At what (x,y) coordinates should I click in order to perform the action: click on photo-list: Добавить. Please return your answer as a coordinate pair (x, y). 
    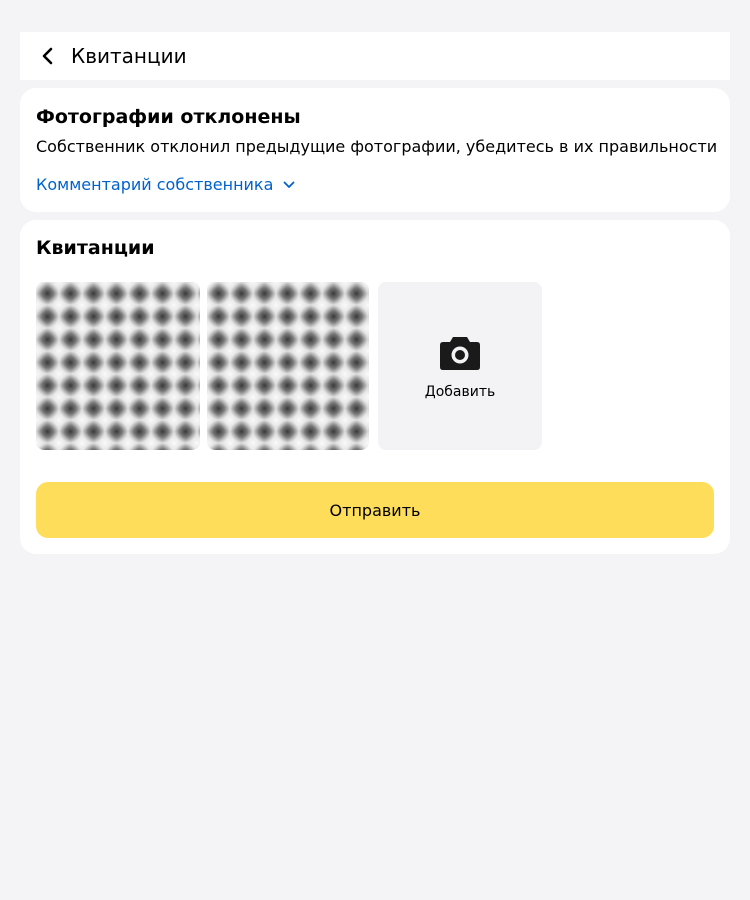
    Looking at the image, I should click on (289, 366).